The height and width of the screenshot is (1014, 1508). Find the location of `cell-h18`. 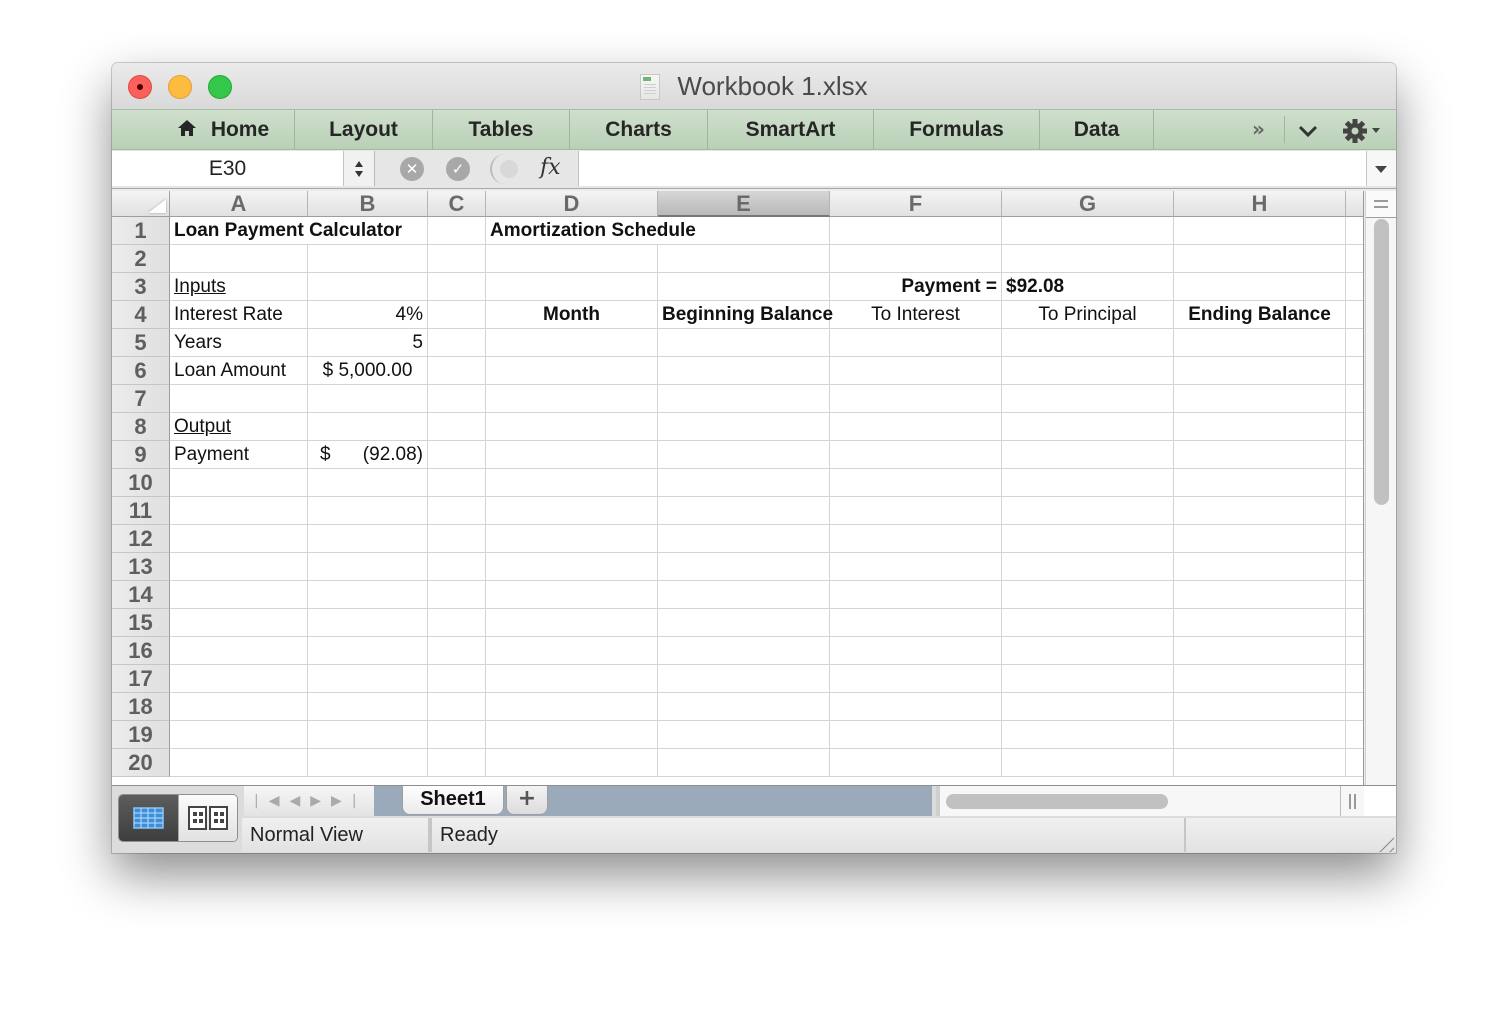

cell-h18 is located at coordinates (1260, 707).